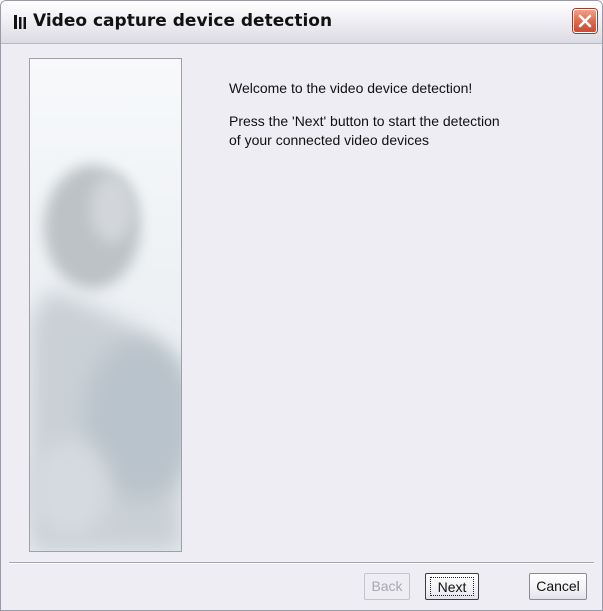  Describe the element at coordinates (301, 563) in the screenshot. I see `button-divider` at that location.